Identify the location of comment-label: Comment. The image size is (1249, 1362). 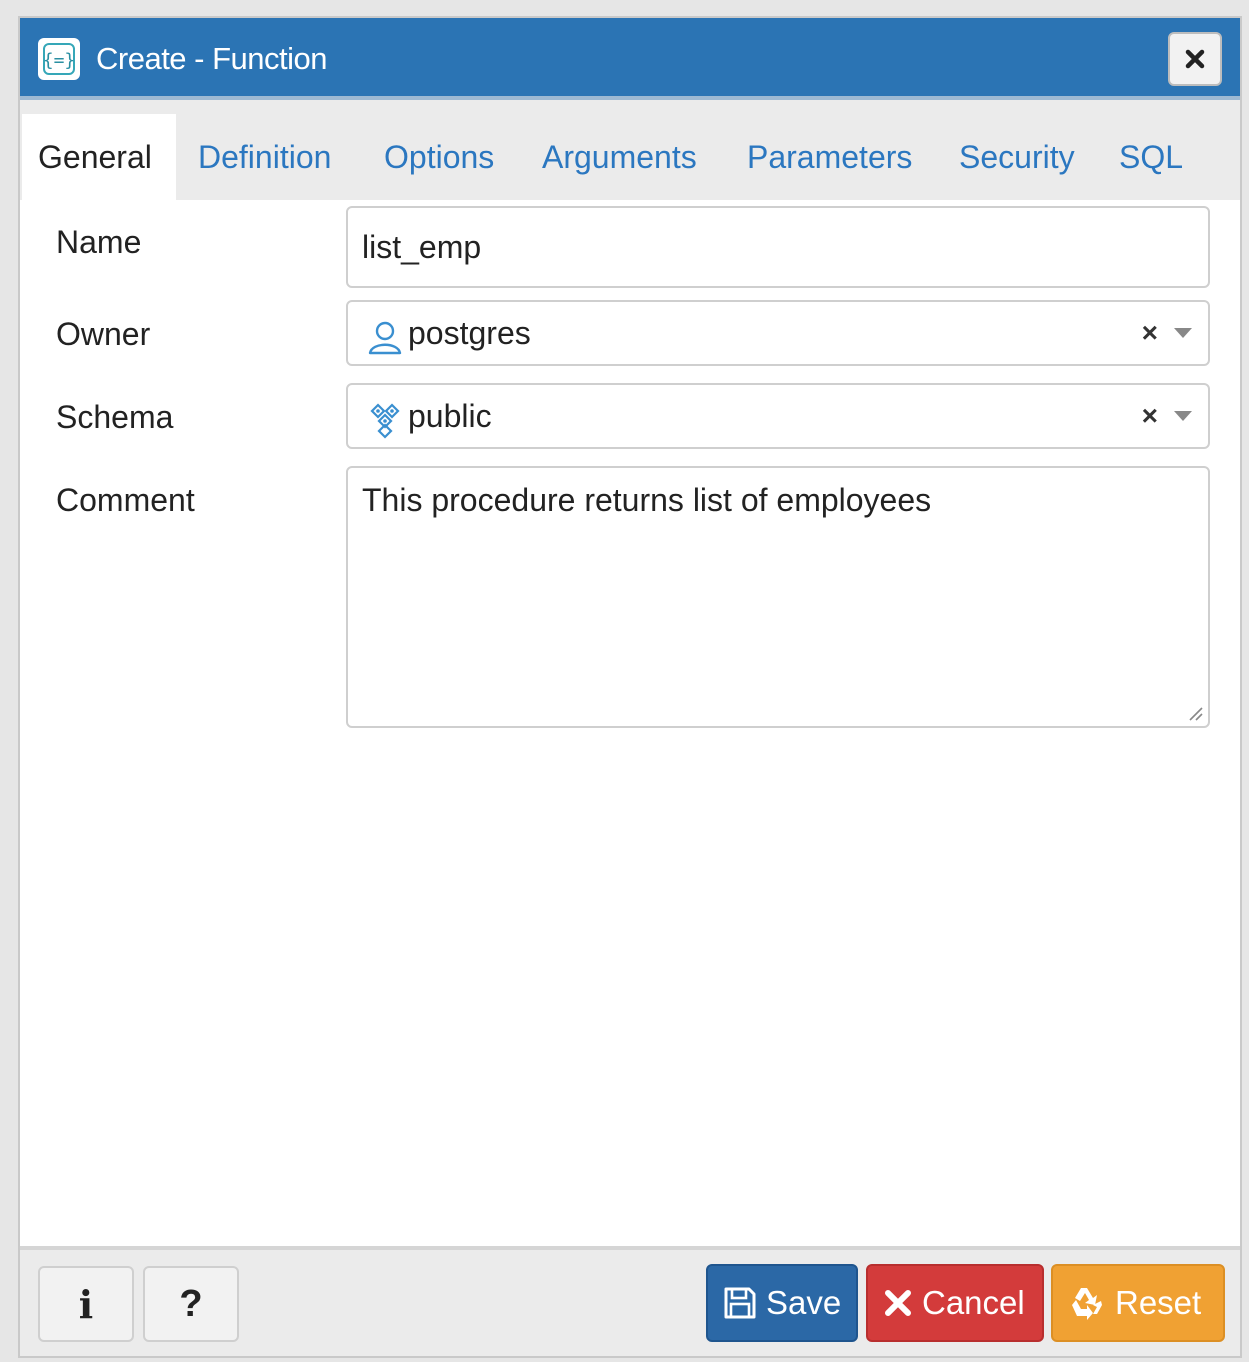
(125, 500).